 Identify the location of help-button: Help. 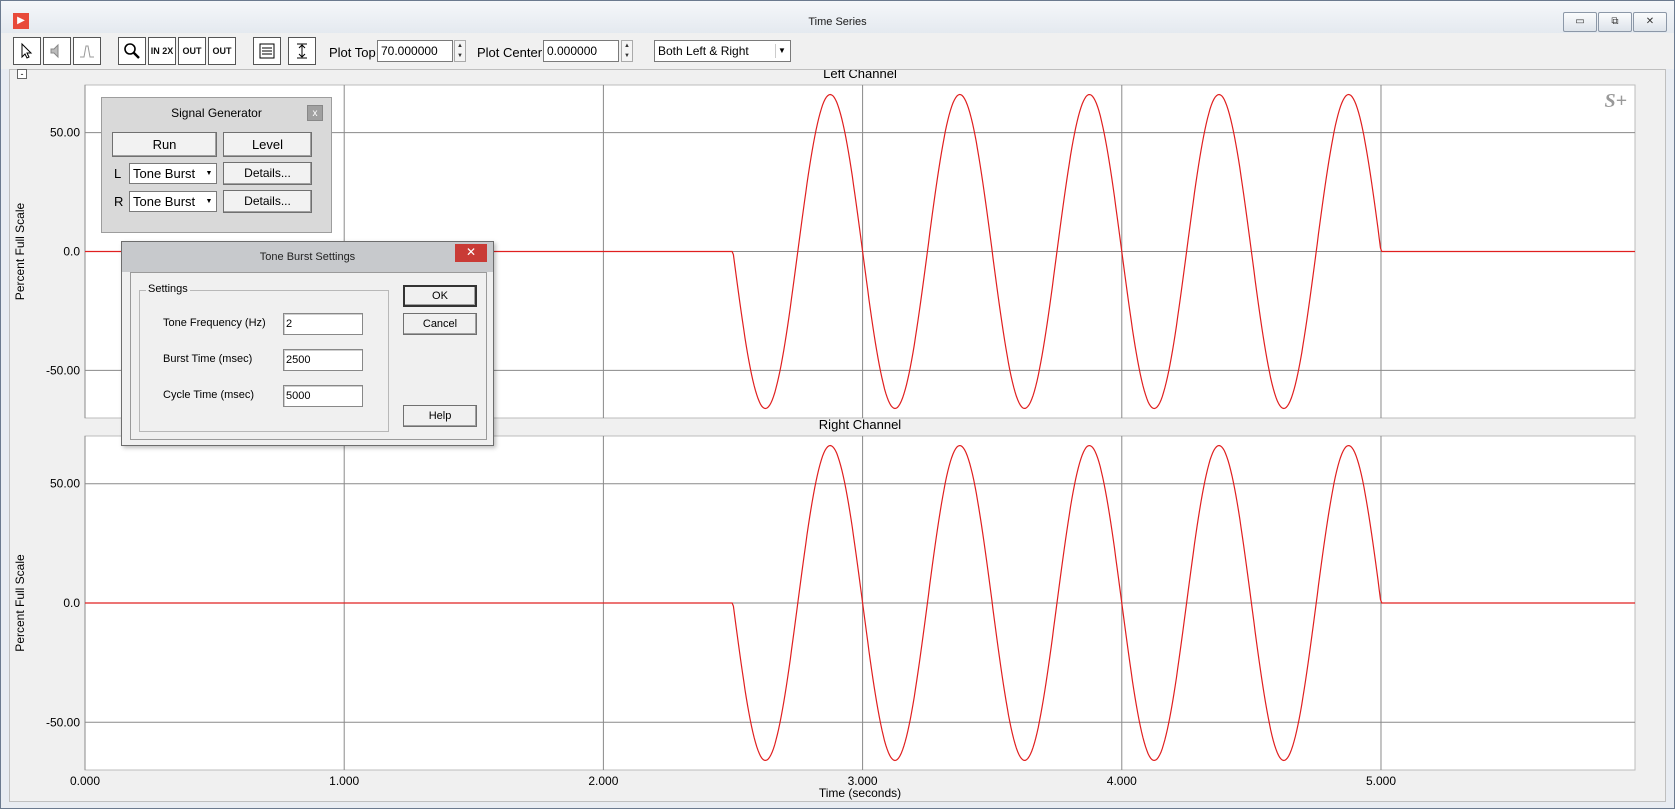
(440, 416).